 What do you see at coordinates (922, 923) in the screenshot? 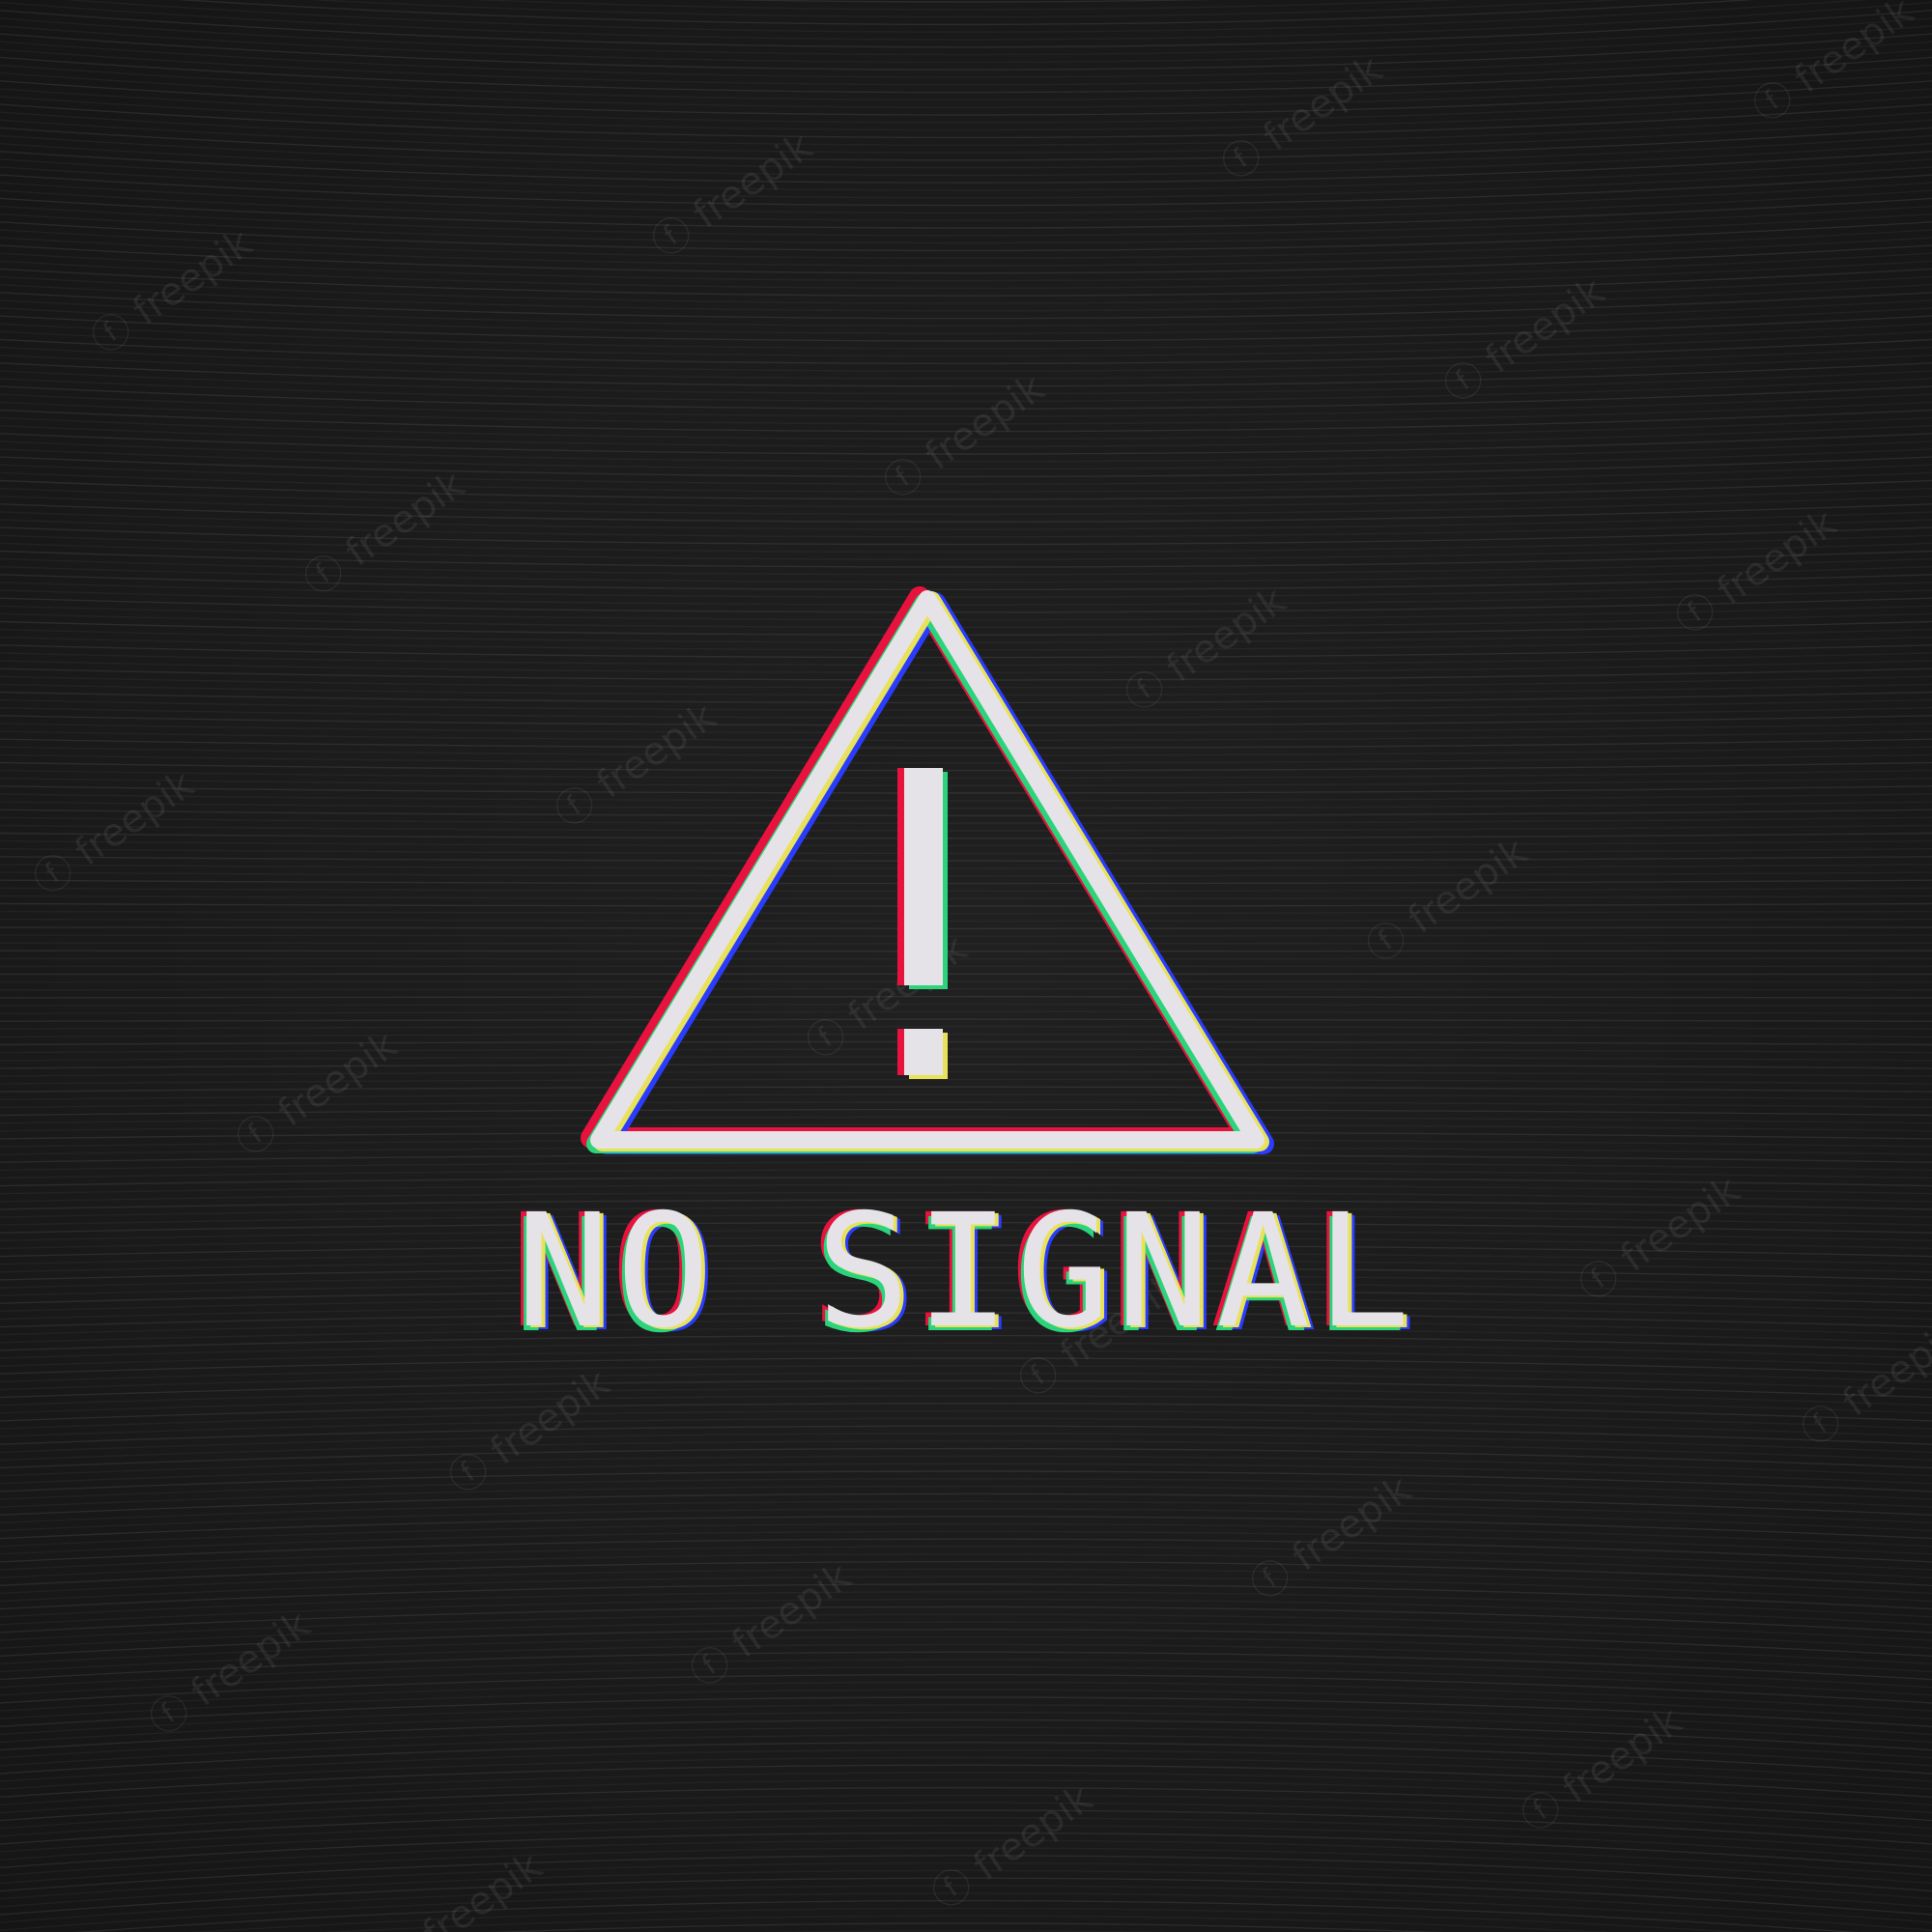
I see `exclamation-icon` at bounding box center [922, 923].